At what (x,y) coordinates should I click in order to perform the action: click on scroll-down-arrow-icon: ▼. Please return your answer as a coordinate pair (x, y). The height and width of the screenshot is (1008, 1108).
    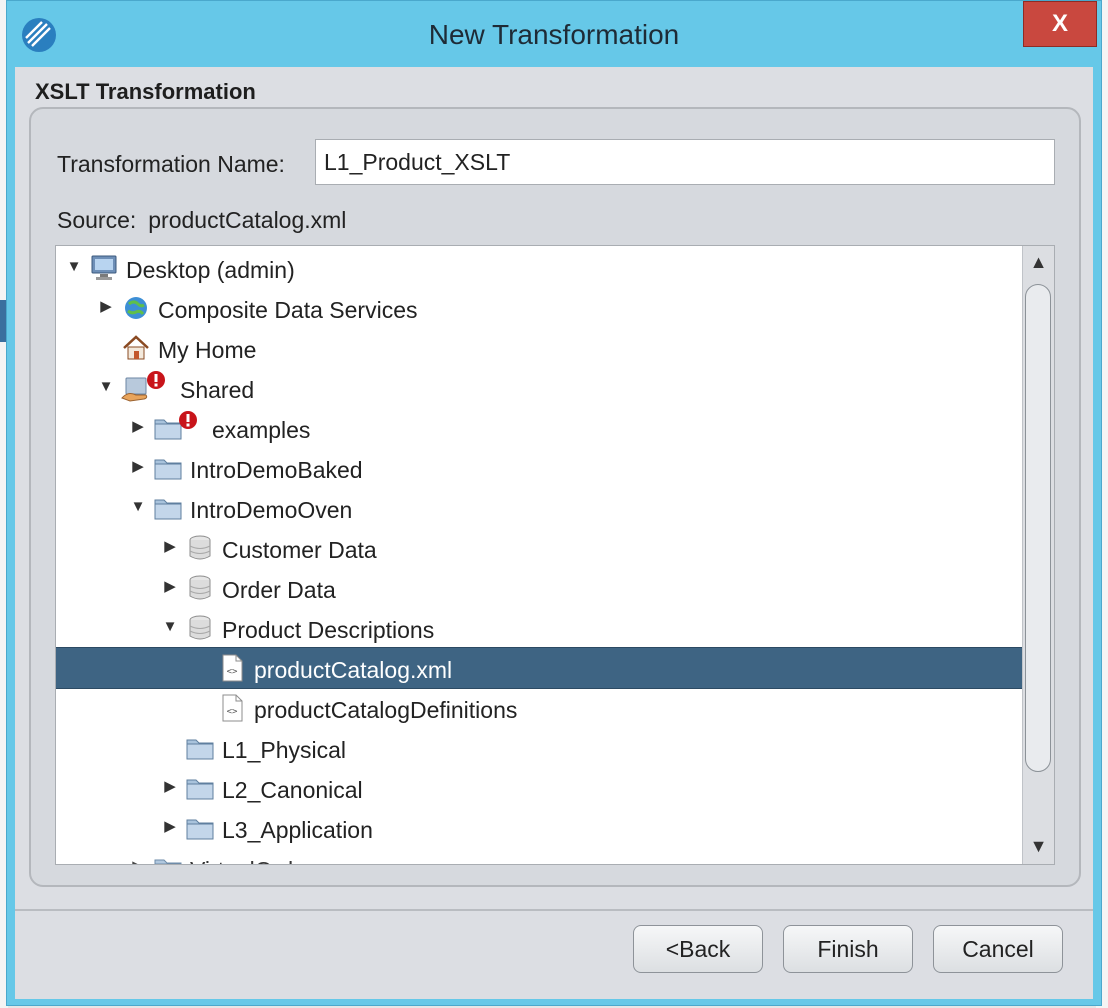
    Looking at the image, I should click on (1038, 846).